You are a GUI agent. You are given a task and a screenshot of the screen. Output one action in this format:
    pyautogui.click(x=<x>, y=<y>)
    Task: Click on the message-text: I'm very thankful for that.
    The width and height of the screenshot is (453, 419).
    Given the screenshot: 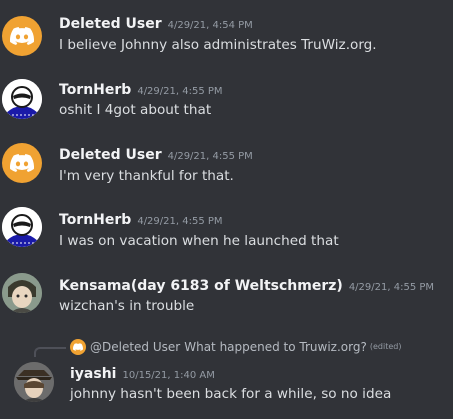 What is the action you would take?
    pyautogui.click(x=146, y=176)
    